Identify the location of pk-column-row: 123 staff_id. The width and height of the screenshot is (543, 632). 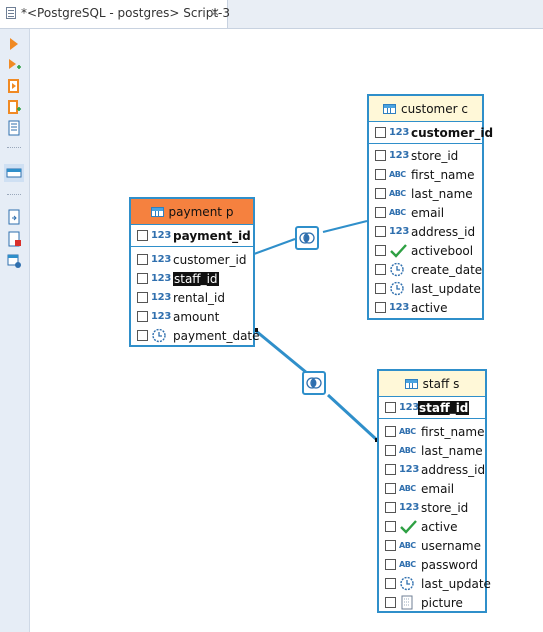
(432, 408).